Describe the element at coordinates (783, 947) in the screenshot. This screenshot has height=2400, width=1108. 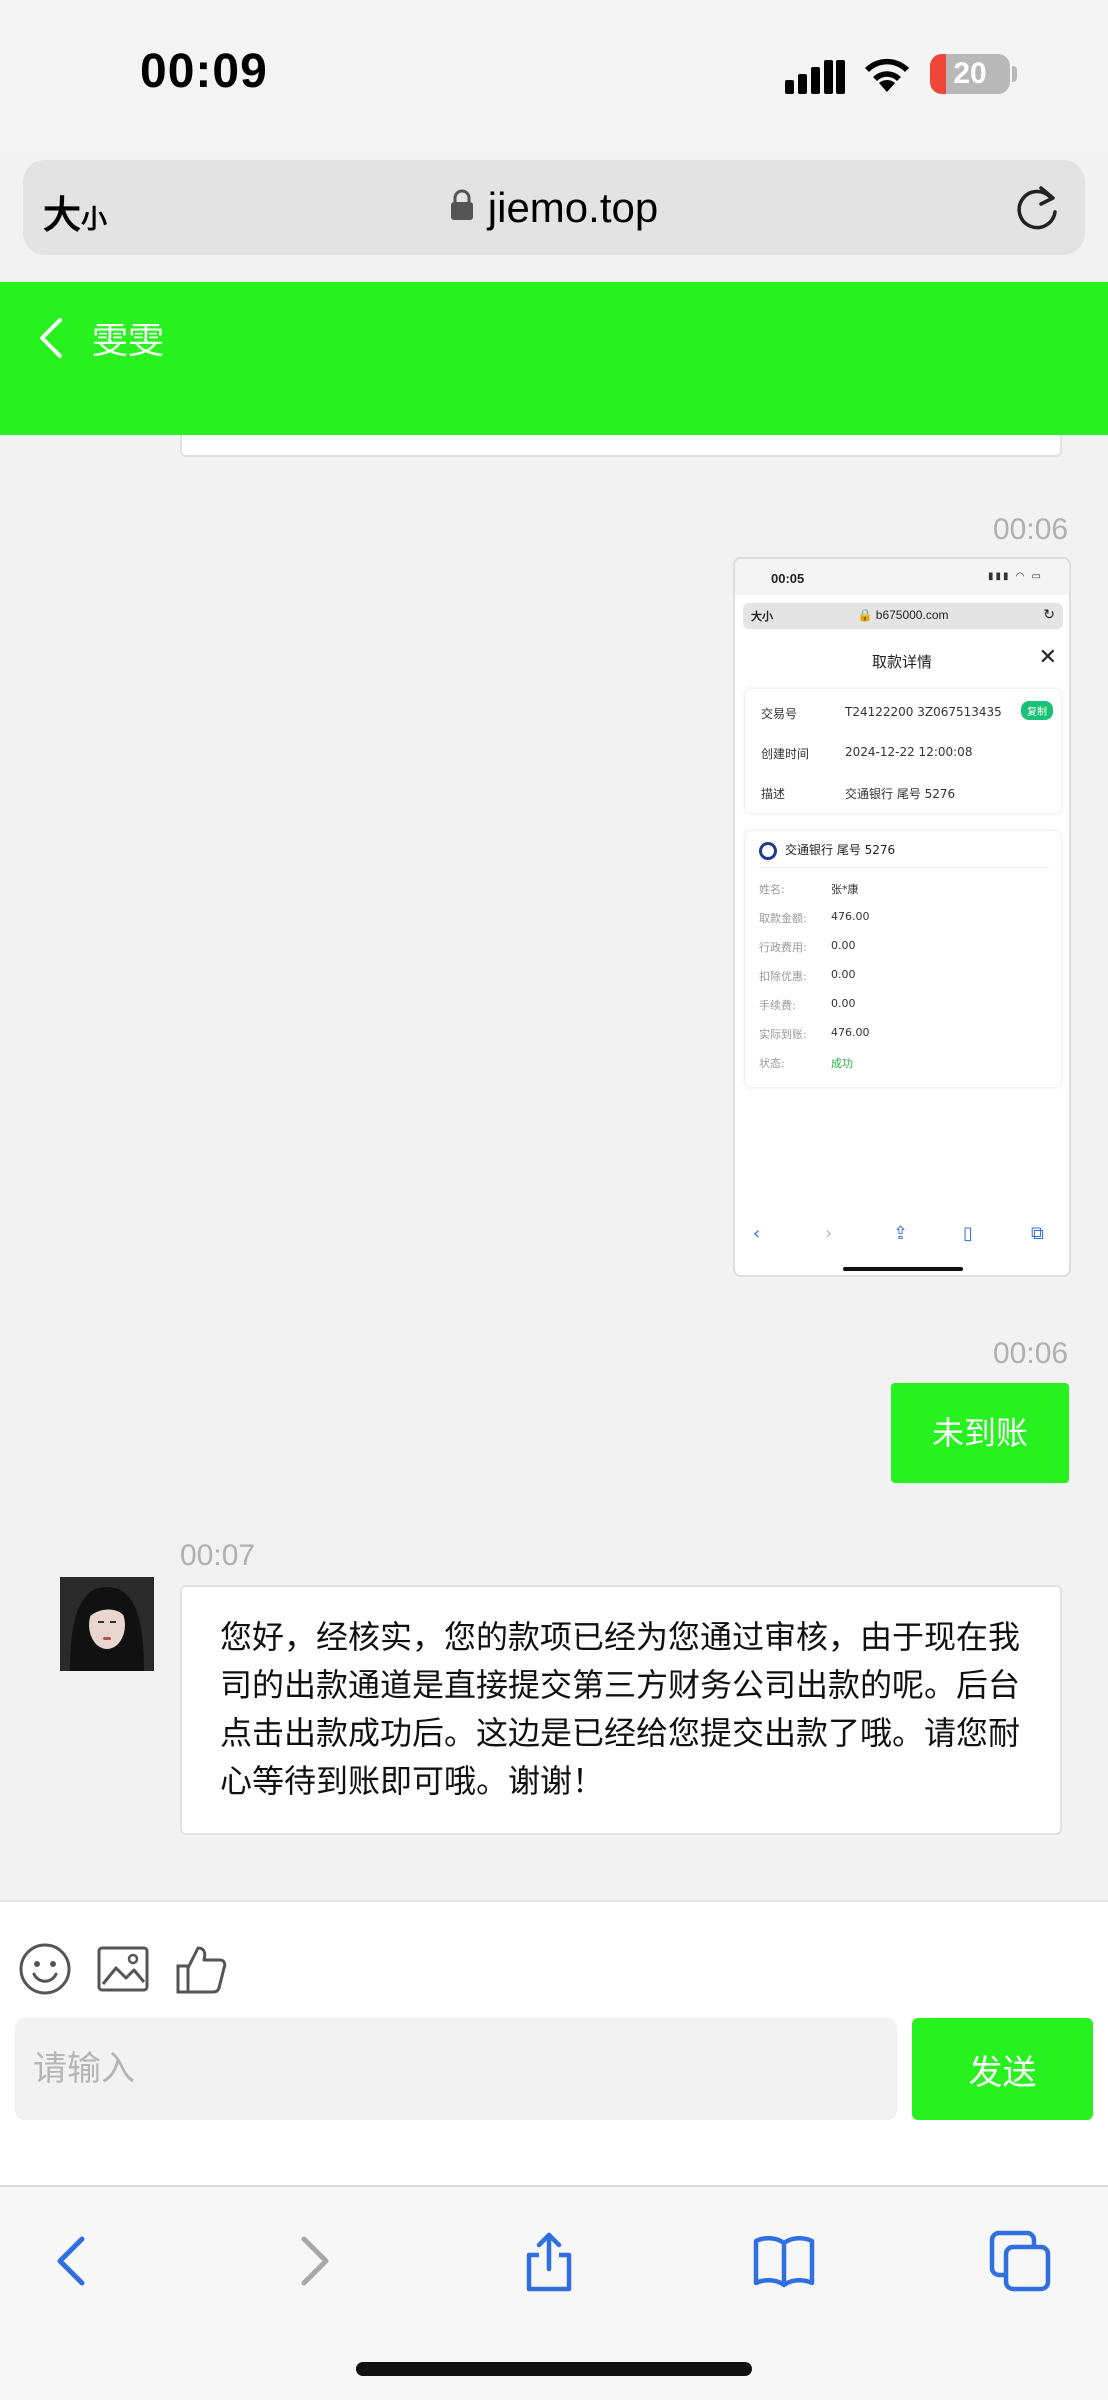
I see `embedded-kv-label: 行政费用:` at that location.